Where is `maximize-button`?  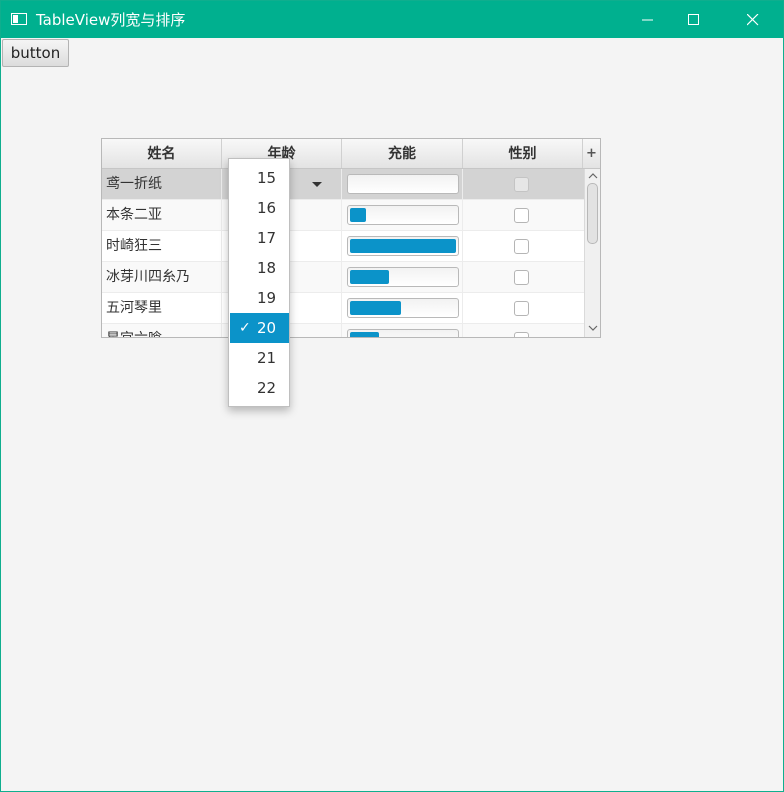
maximize-button is located at coordinates (694, 19).